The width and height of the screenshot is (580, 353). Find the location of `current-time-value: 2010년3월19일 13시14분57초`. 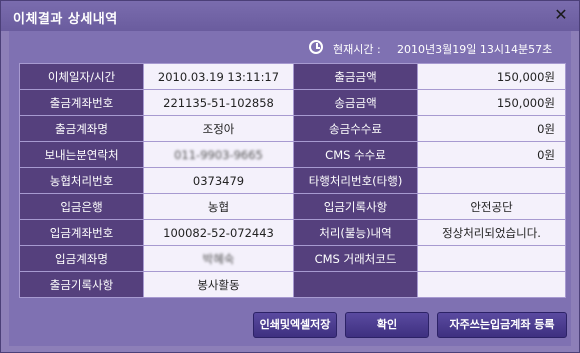

current-time-value: 2010년3월19일 13시14분57초 is located at coordinates (475, 49).